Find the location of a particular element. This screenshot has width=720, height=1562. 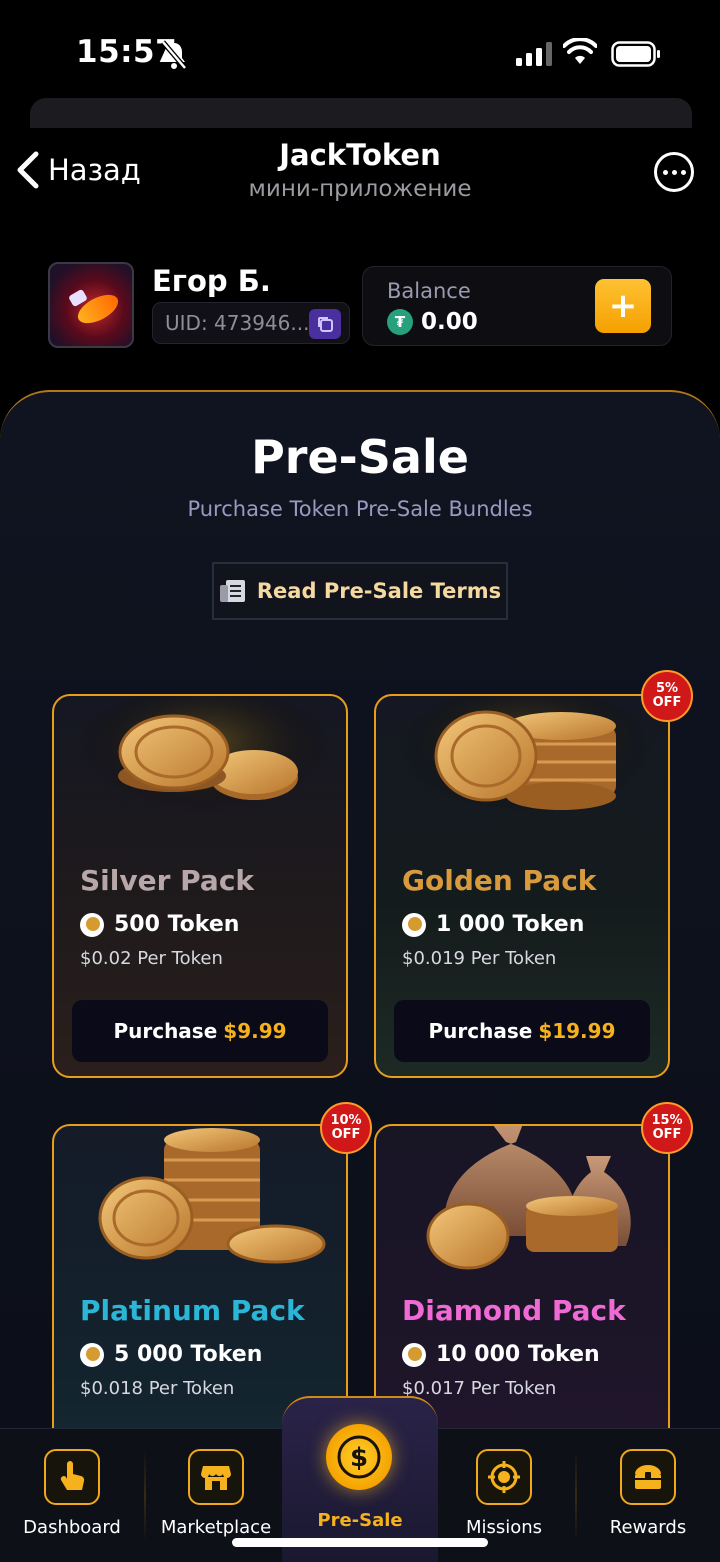

discount-badge: 15% OFF is located at coordinates (667, 1128).